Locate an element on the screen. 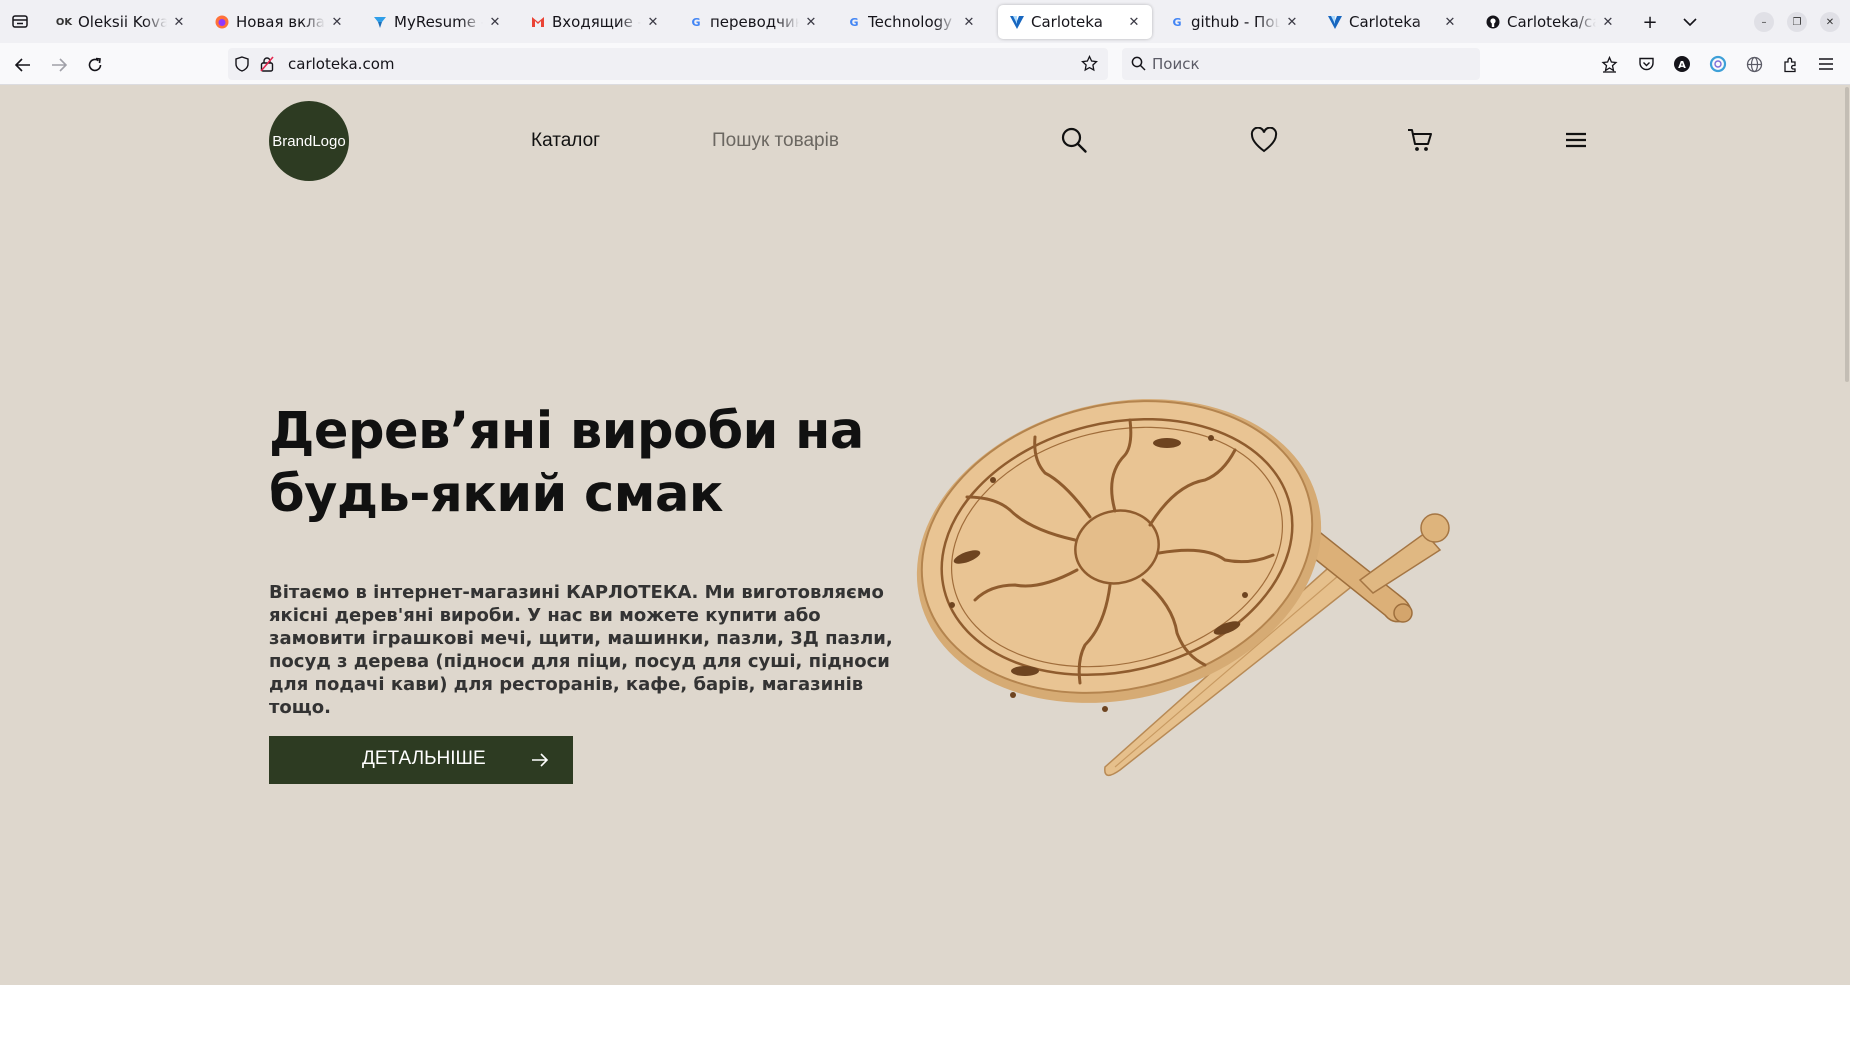 The width and height of the screenshot is (1850, 1053). browser-tab: G Technology sta ✕ is located at coordinates (911, 22).